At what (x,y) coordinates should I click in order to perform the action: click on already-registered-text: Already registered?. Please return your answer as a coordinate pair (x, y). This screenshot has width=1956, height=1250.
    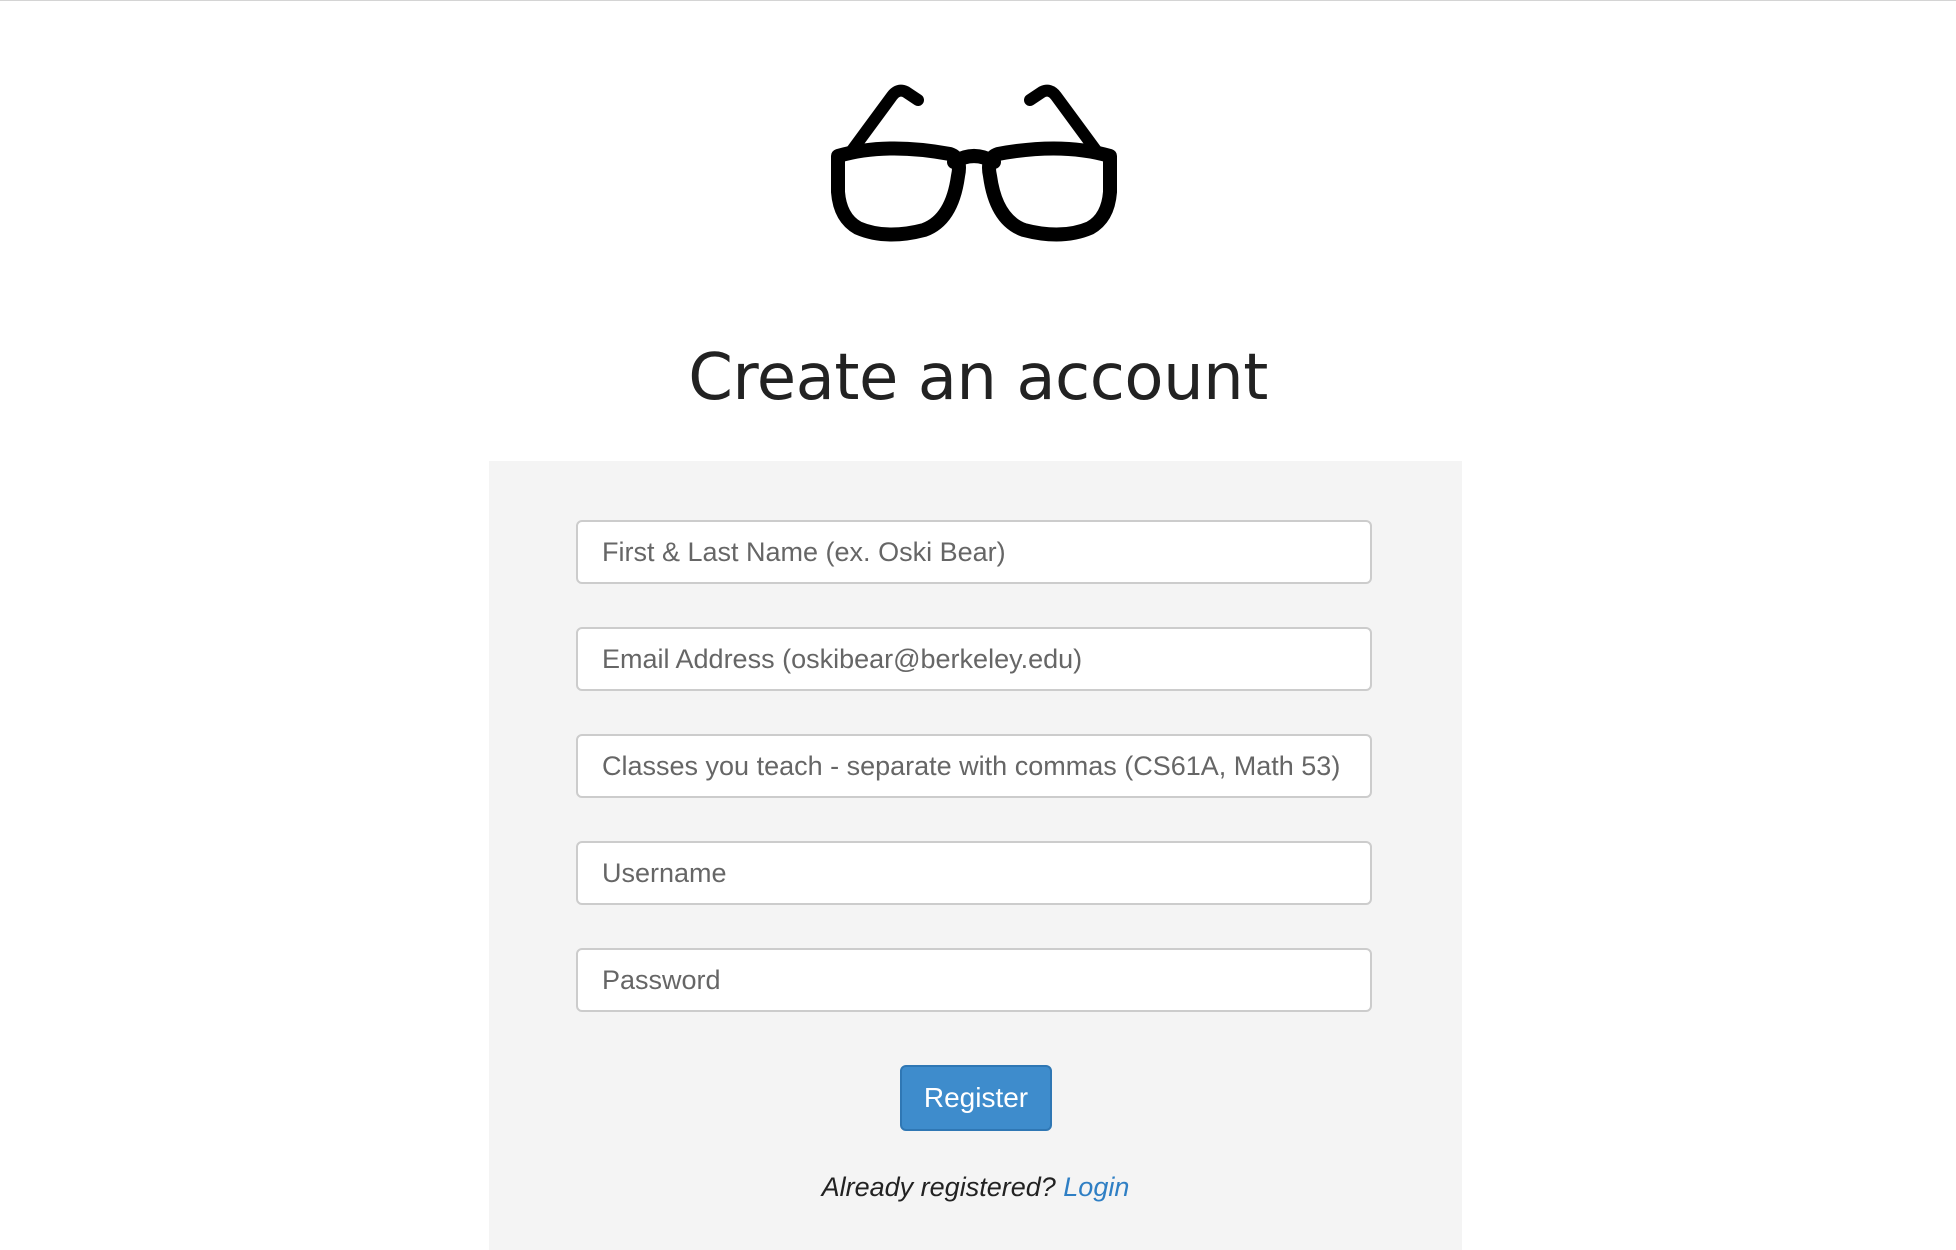
    Looking at the image, I should click on (938, 1187).